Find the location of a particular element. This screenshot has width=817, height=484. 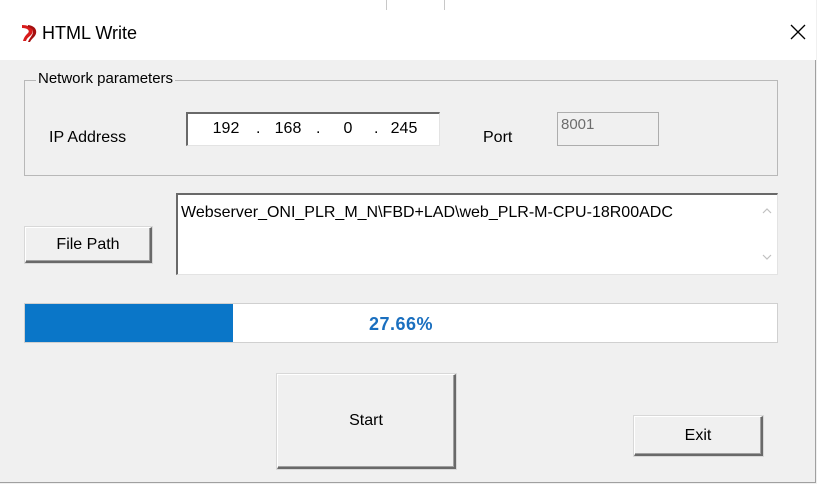

group-label: Network parameters is located at coordinates (106, 79).